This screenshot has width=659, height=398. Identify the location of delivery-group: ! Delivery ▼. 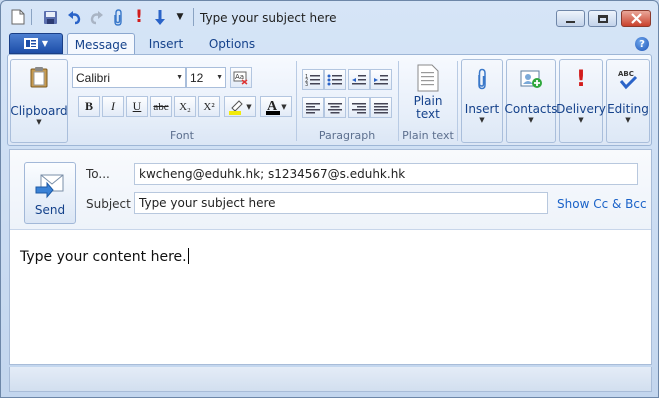
(581, 101).